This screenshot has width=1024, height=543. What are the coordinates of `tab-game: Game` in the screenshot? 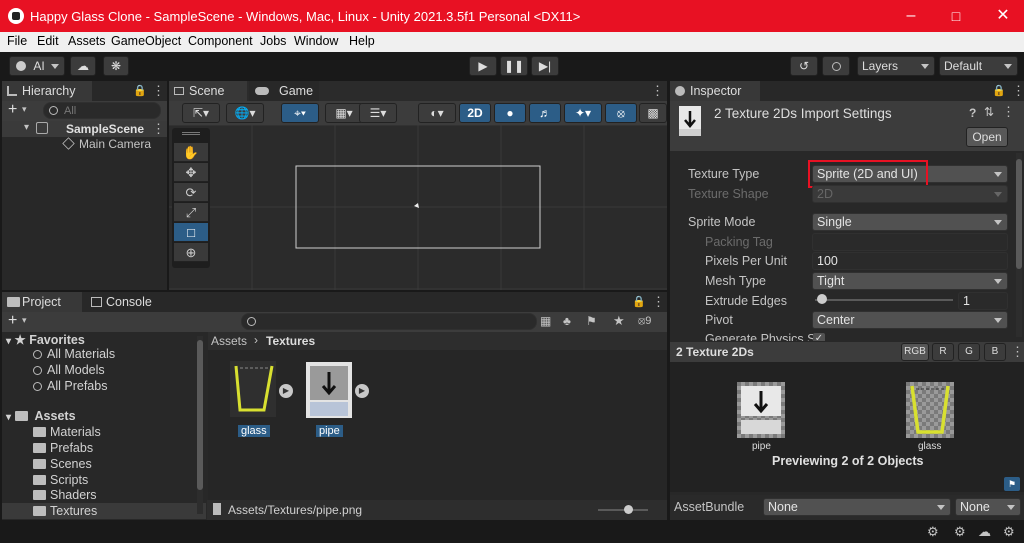 It's located at (284, 91).